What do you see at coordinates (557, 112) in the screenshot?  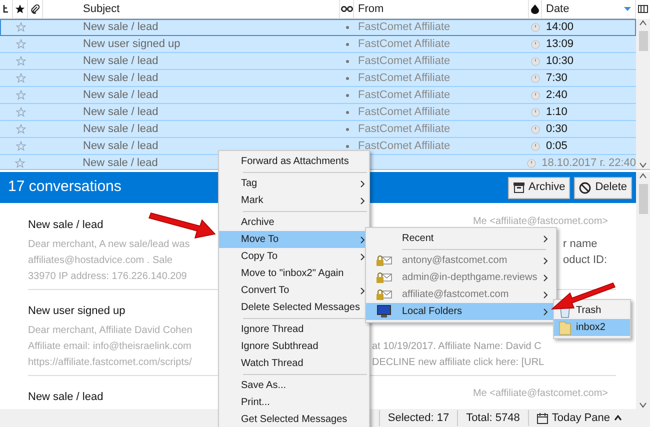 I see `date-text: 1:10` at bounding box center [557, 112].